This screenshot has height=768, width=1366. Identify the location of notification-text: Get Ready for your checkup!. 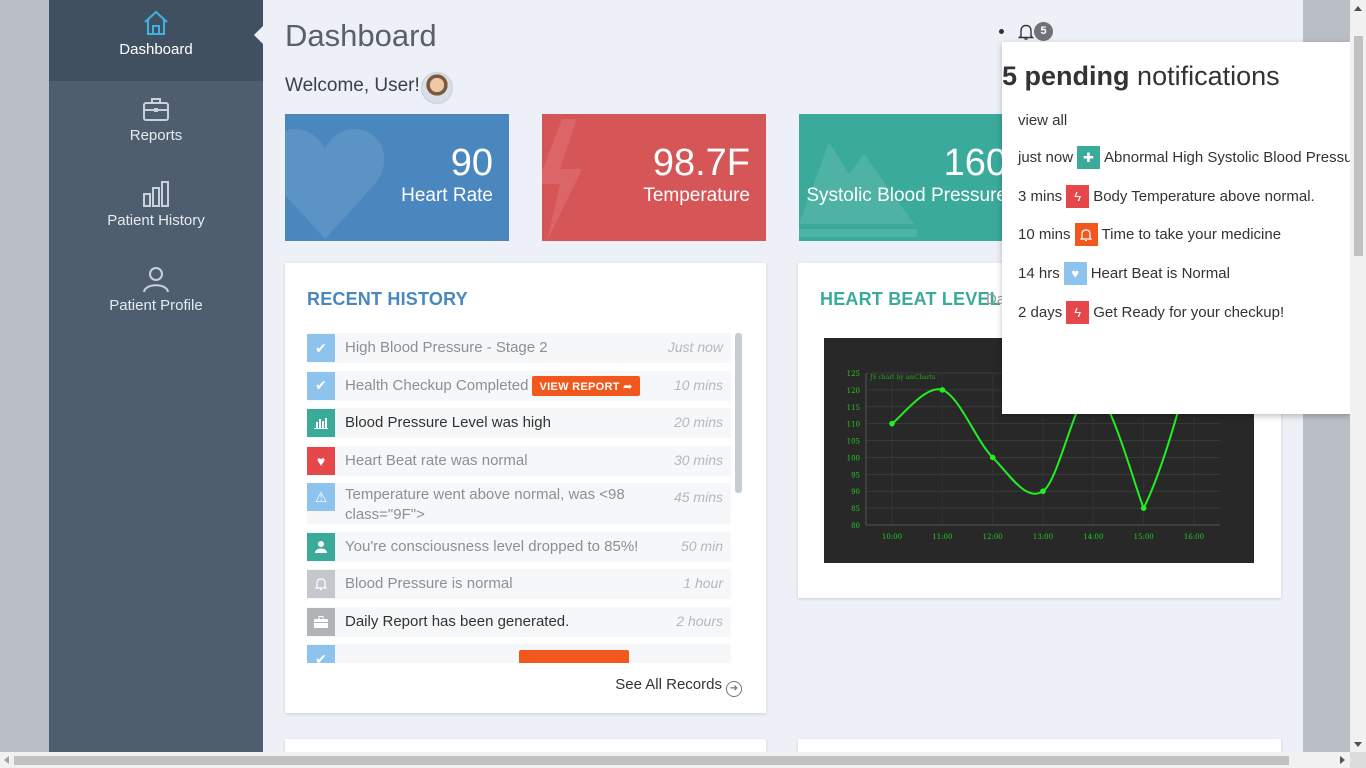
(1189, 312).